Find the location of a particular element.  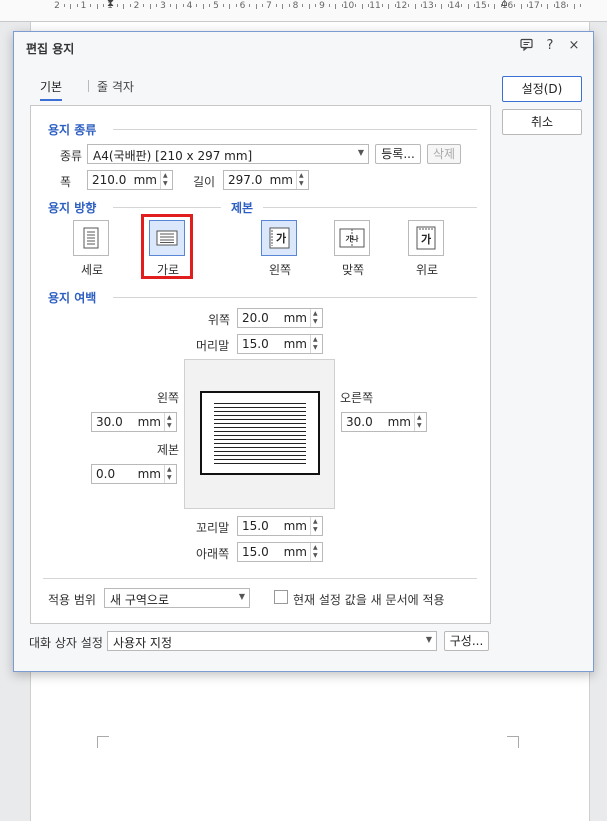

ruler-number: 9 is located at coordinates (322, 6).